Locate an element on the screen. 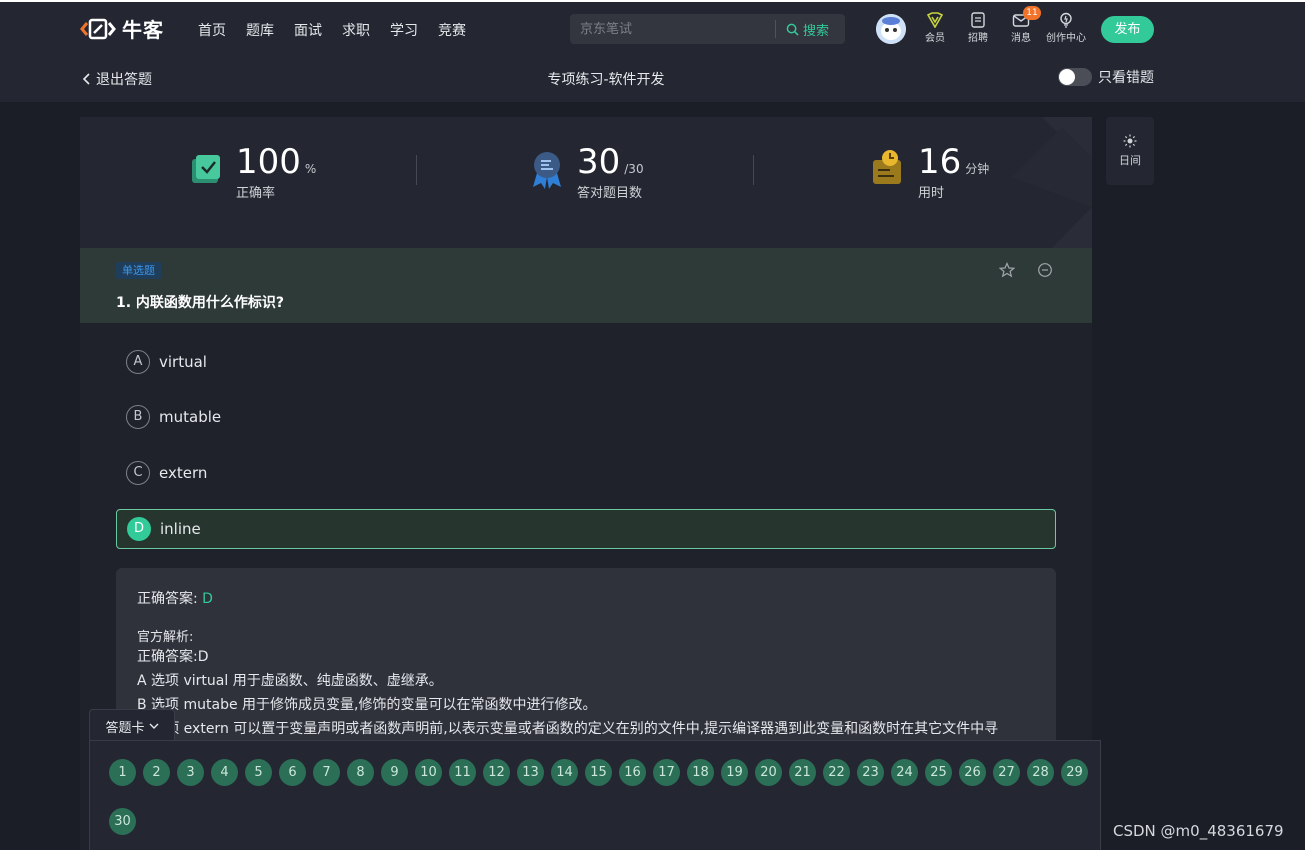  question-number-button: 4 is located at coordinates (224, 772).